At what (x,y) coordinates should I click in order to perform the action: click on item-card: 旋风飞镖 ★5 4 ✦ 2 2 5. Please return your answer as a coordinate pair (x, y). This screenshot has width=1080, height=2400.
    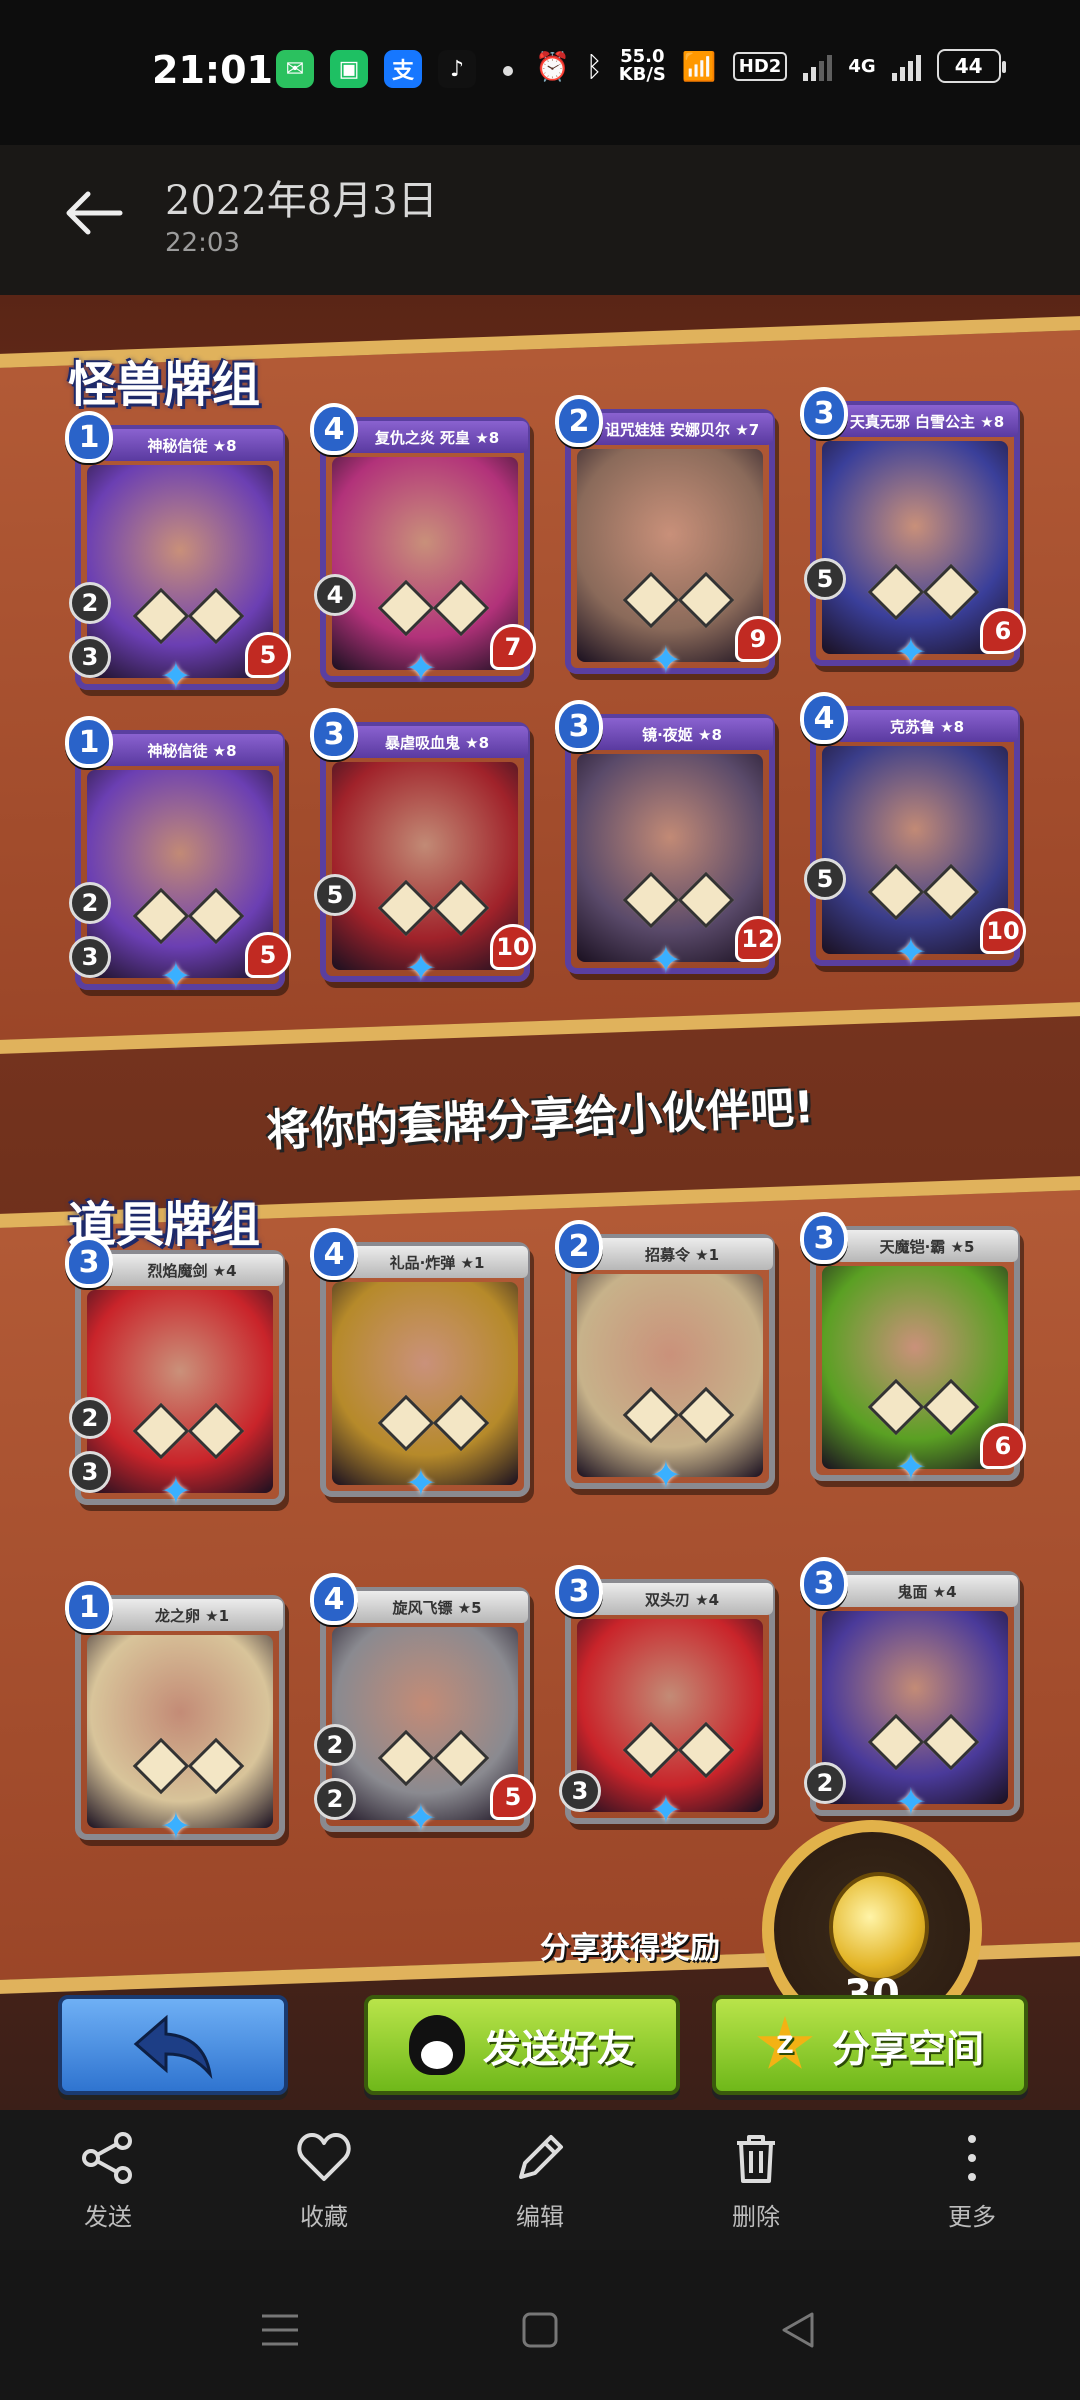
    Looking at the image, I should click on (423, 1706).